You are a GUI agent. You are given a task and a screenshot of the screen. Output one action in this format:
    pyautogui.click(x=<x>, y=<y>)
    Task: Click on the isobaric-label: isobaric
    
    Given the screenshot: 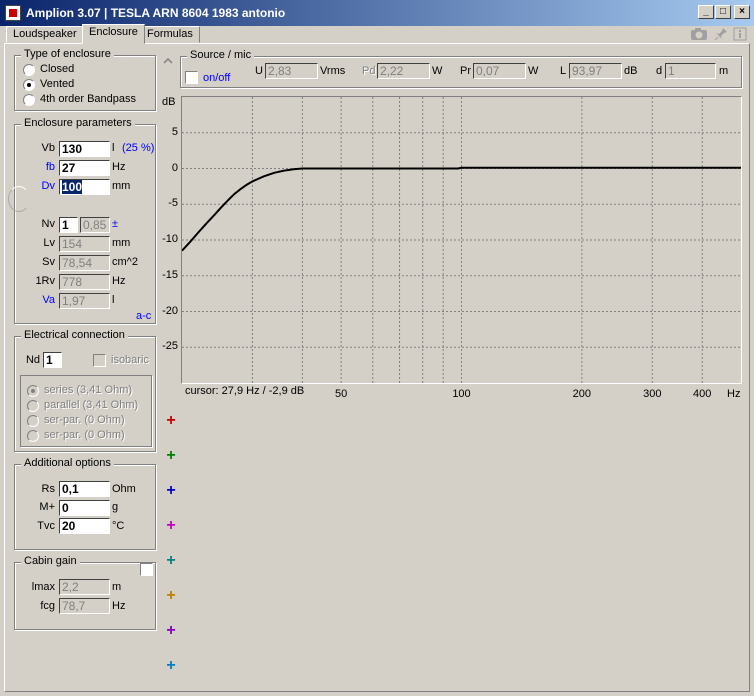 What is the action you would take?
    pyautogui.click(x=130, y=360)
    